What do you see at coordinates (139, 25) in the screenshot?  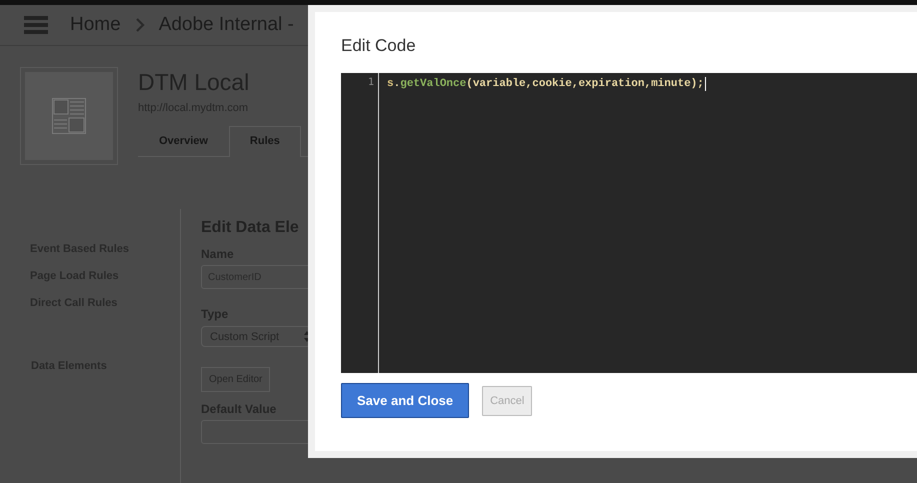 I see `chevron-icon` at bounding box center [139, 25].